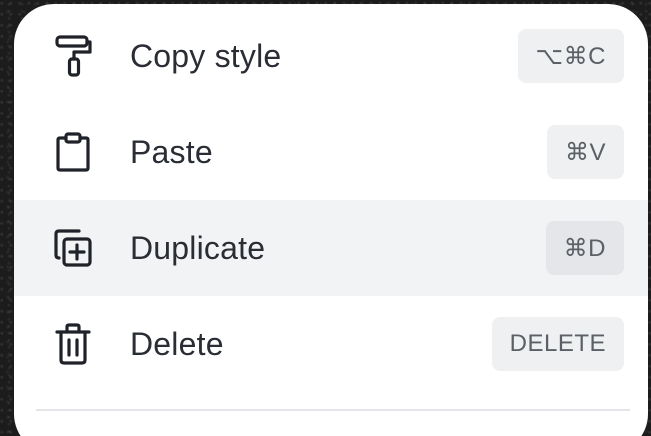  I want to click on shortcut-badge: ⌘V, so click(585, 152).